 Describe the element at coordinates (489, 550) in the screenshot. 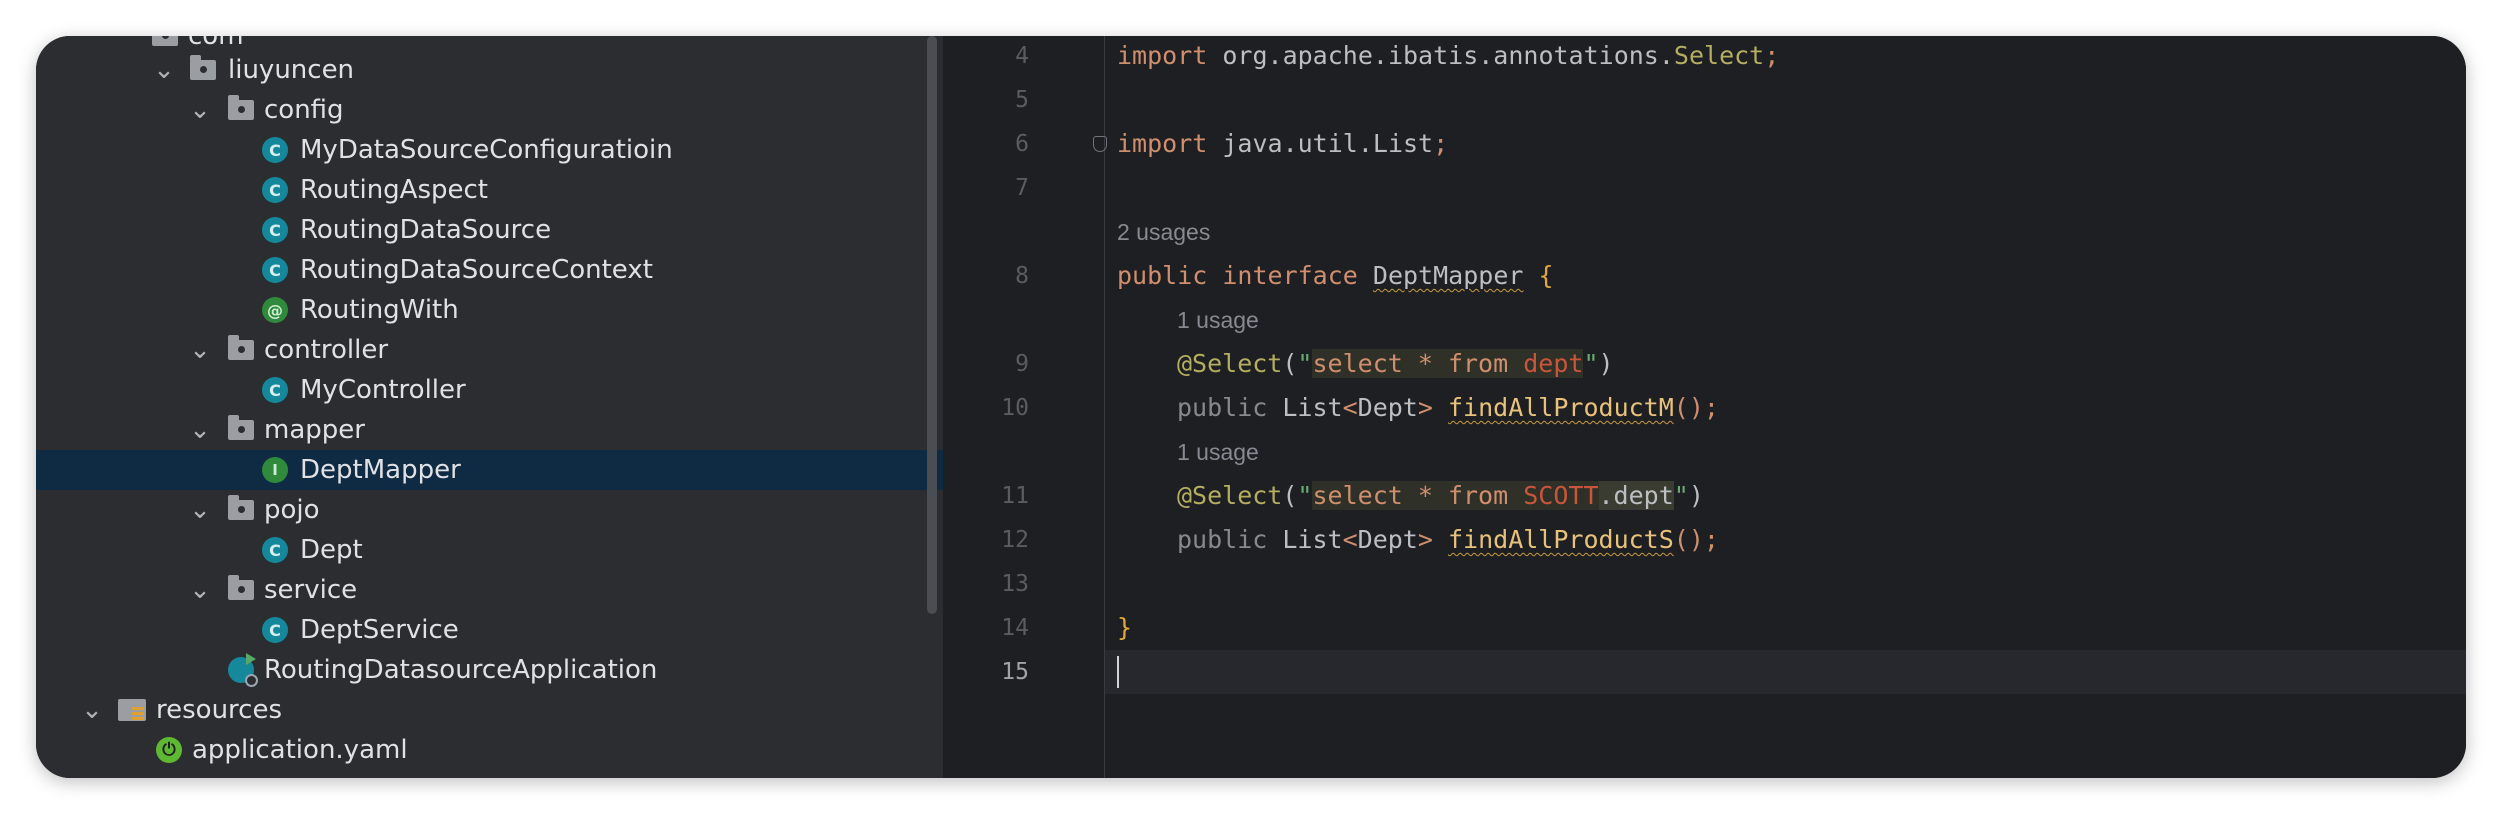

I see `tree-row-dept: C Dept` at that location.